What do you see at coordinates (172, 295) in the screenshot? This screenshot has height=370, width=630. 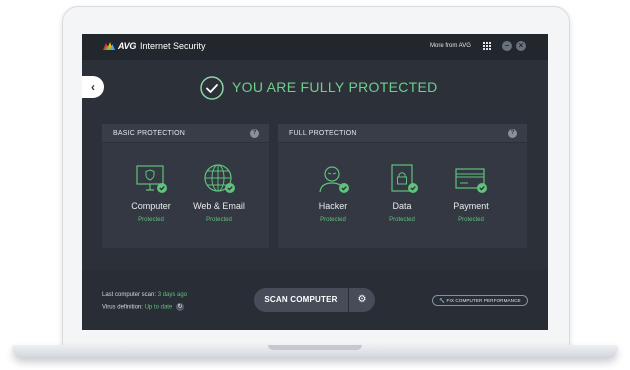 I see `last-scan-value: 3 days ago` at bounding box center [172, 295].